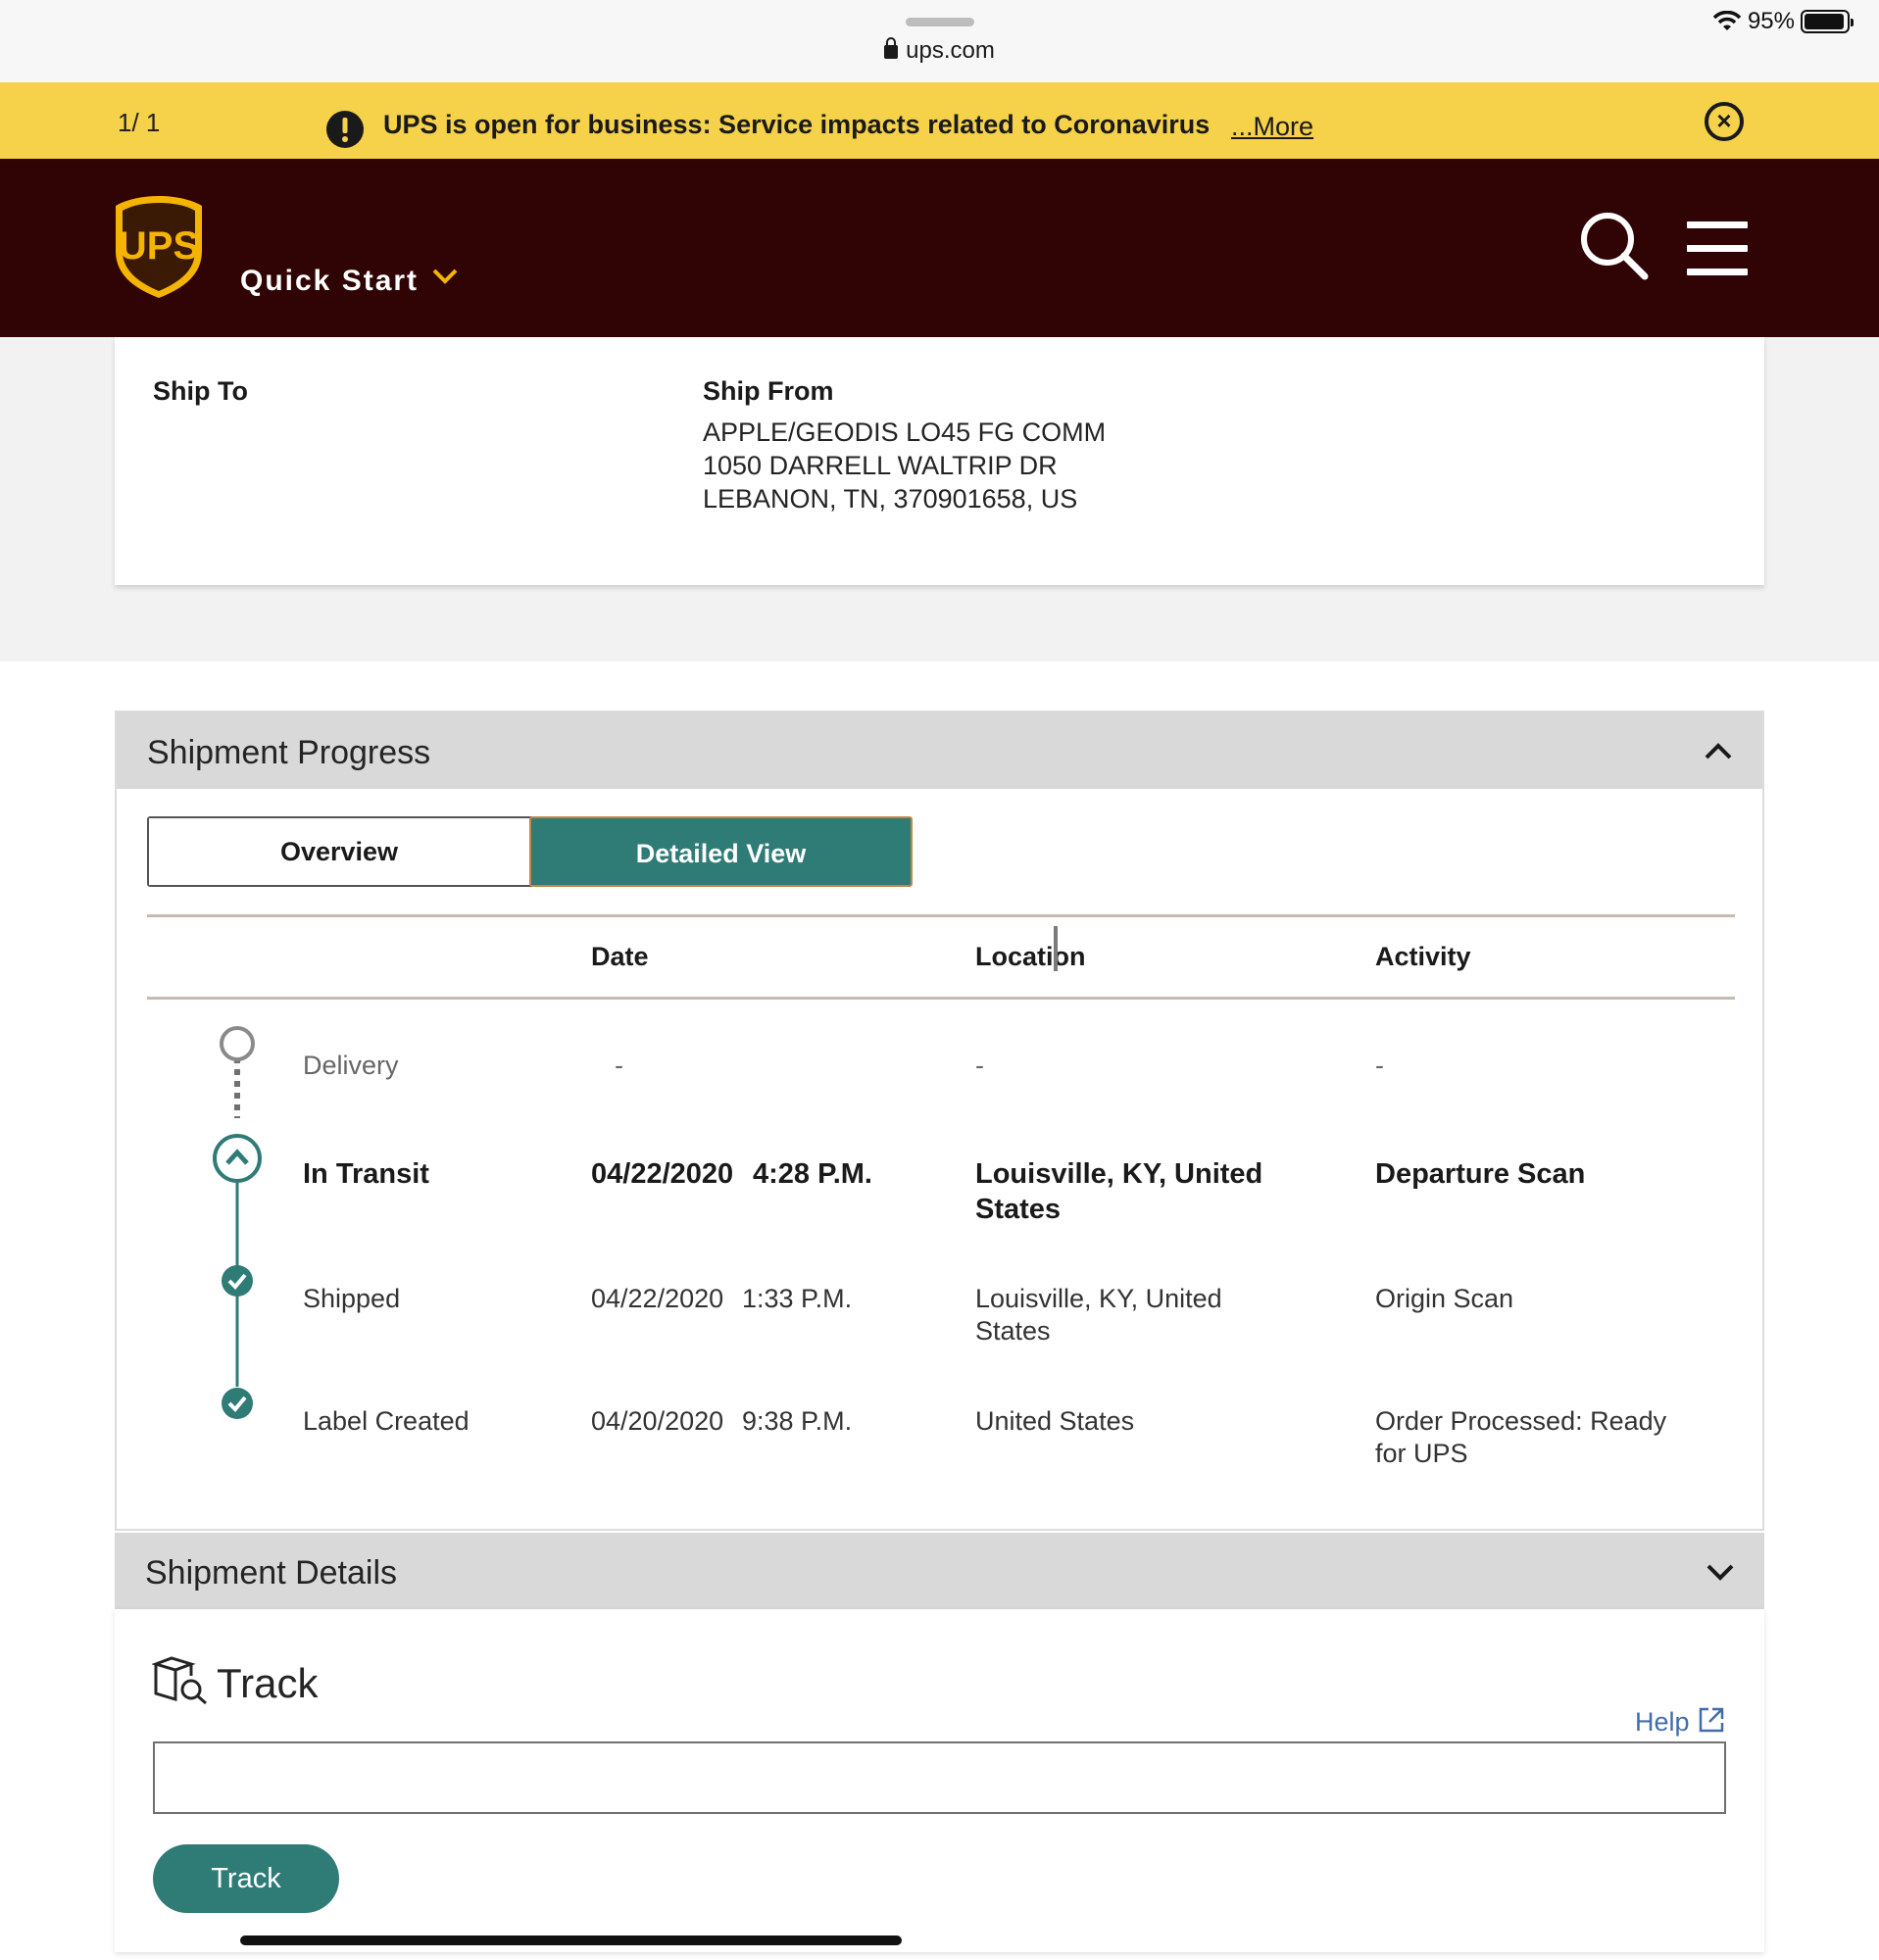  What do you see at coordinates (366, 1174) in the screenshot?
I see `status-cell: In Transit` at bounding box center [366, 1174].